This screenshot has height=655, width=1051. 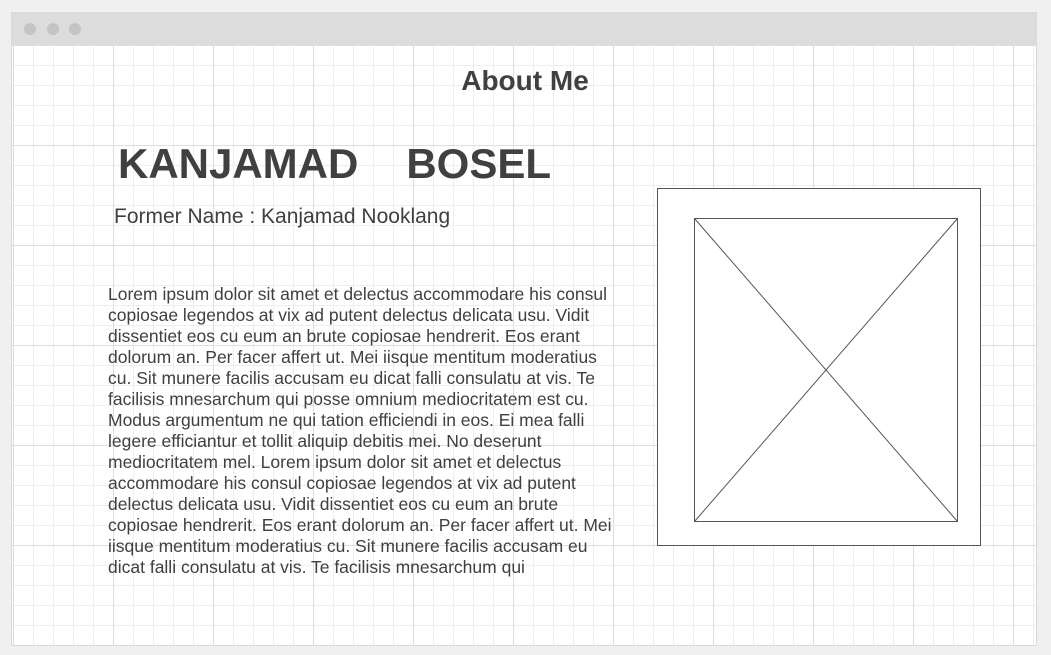 What do you see at coordinates (479, 163) in the screenshot?
I see `last-name: BOSEL` at bounding box center [479, 163].